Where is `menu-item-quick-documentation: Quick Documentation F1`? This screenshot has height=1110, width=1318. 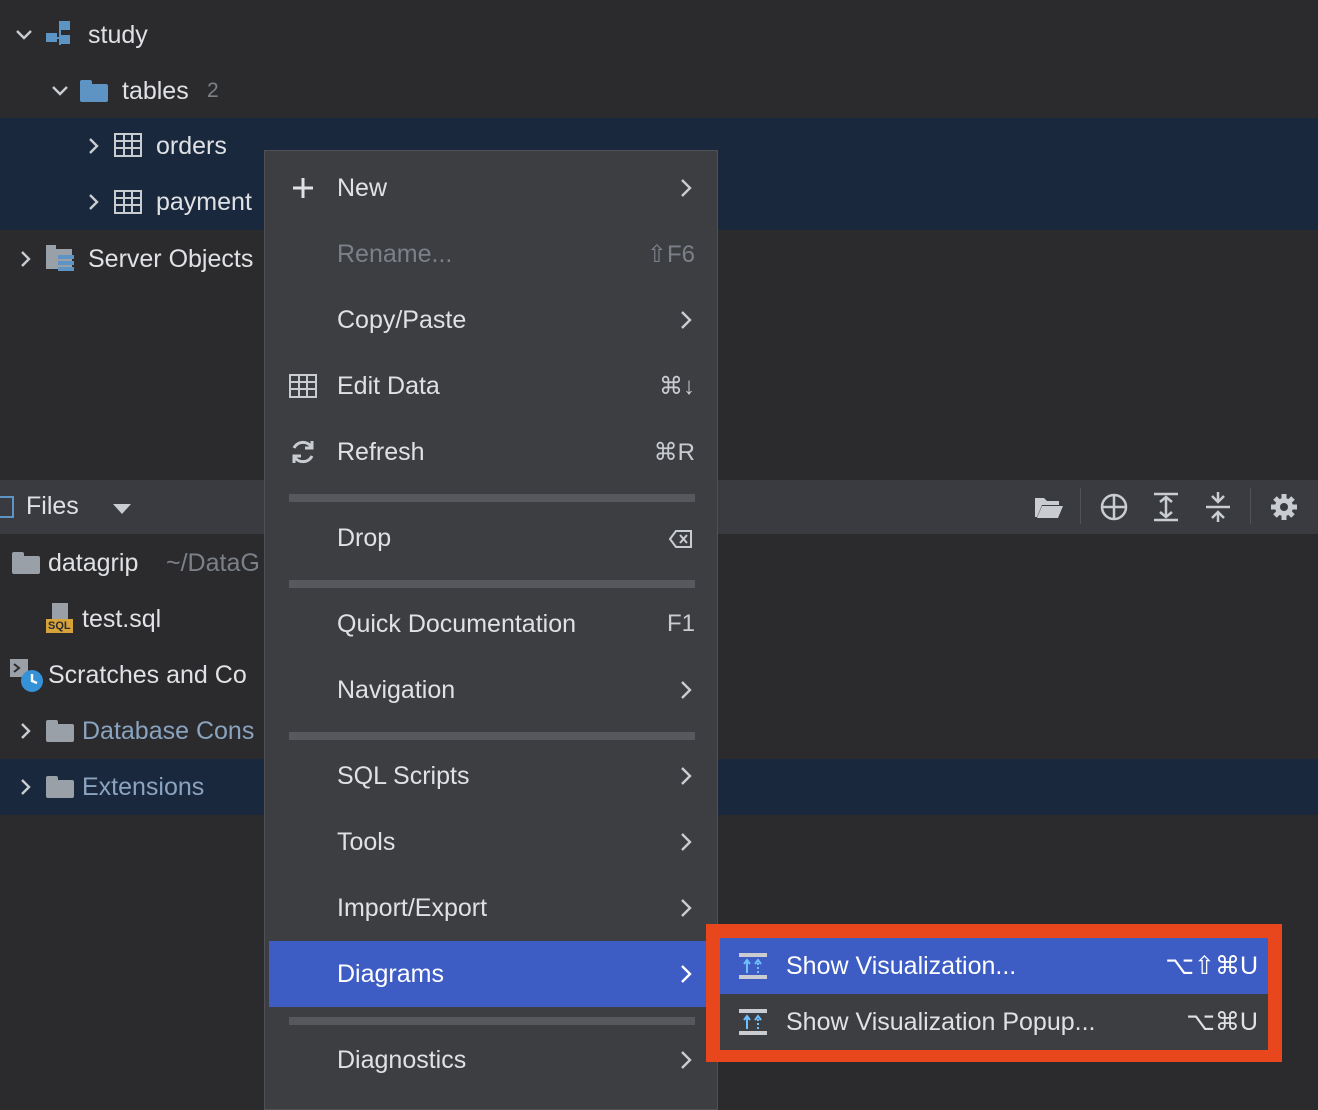
menu-item-quick-documentation: Quick Documentation F1 is located at coordinates (492, 624).